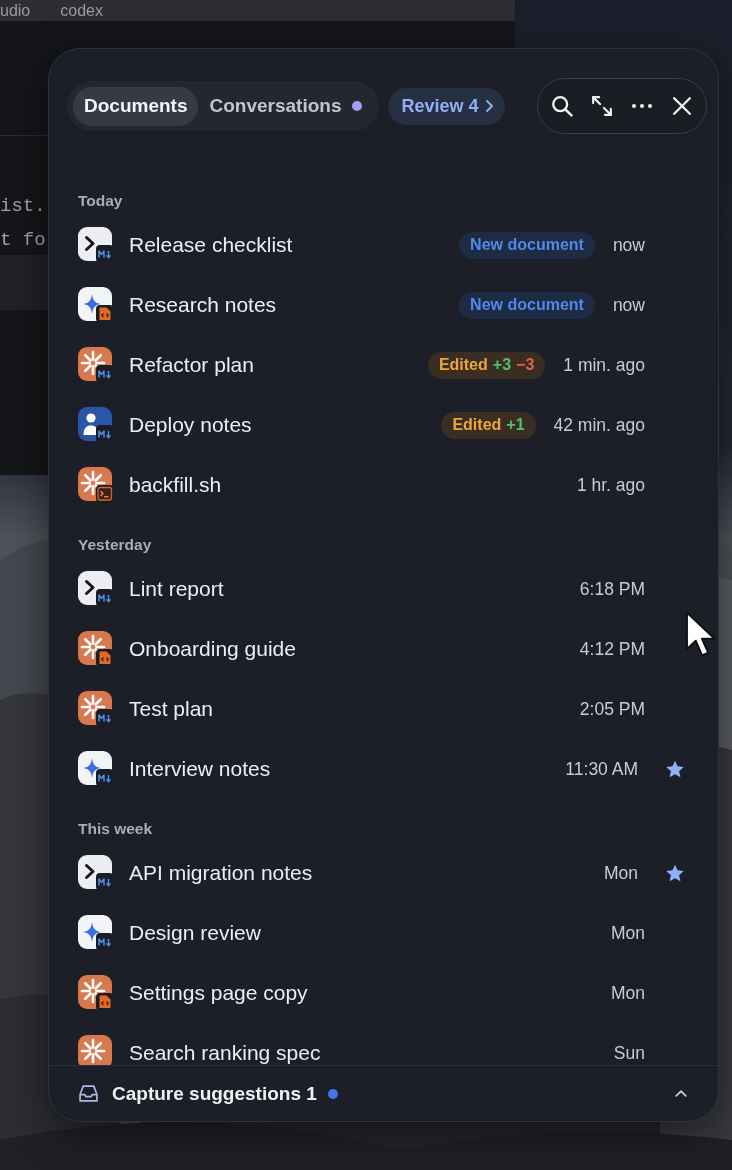 This screenshot has width=732, height=1170. Describe the element at coordinates (604, 365) in the screenshot. I see `timestamp: 1 min. ago` at that location.